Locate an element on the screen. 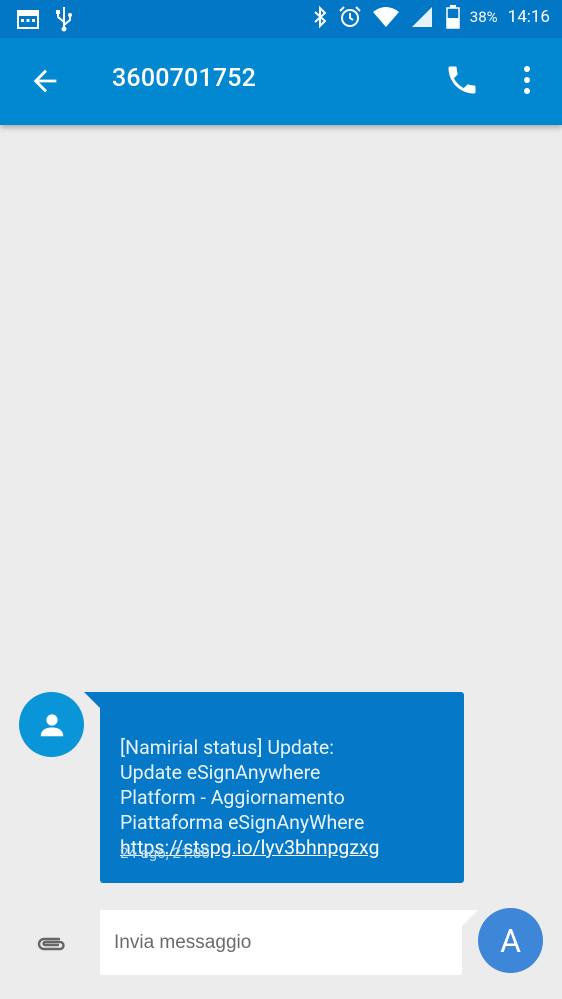 Image resolution: width=562 pixels, height=999 pixels. more-options-icon is located at coordinates (527, 80).